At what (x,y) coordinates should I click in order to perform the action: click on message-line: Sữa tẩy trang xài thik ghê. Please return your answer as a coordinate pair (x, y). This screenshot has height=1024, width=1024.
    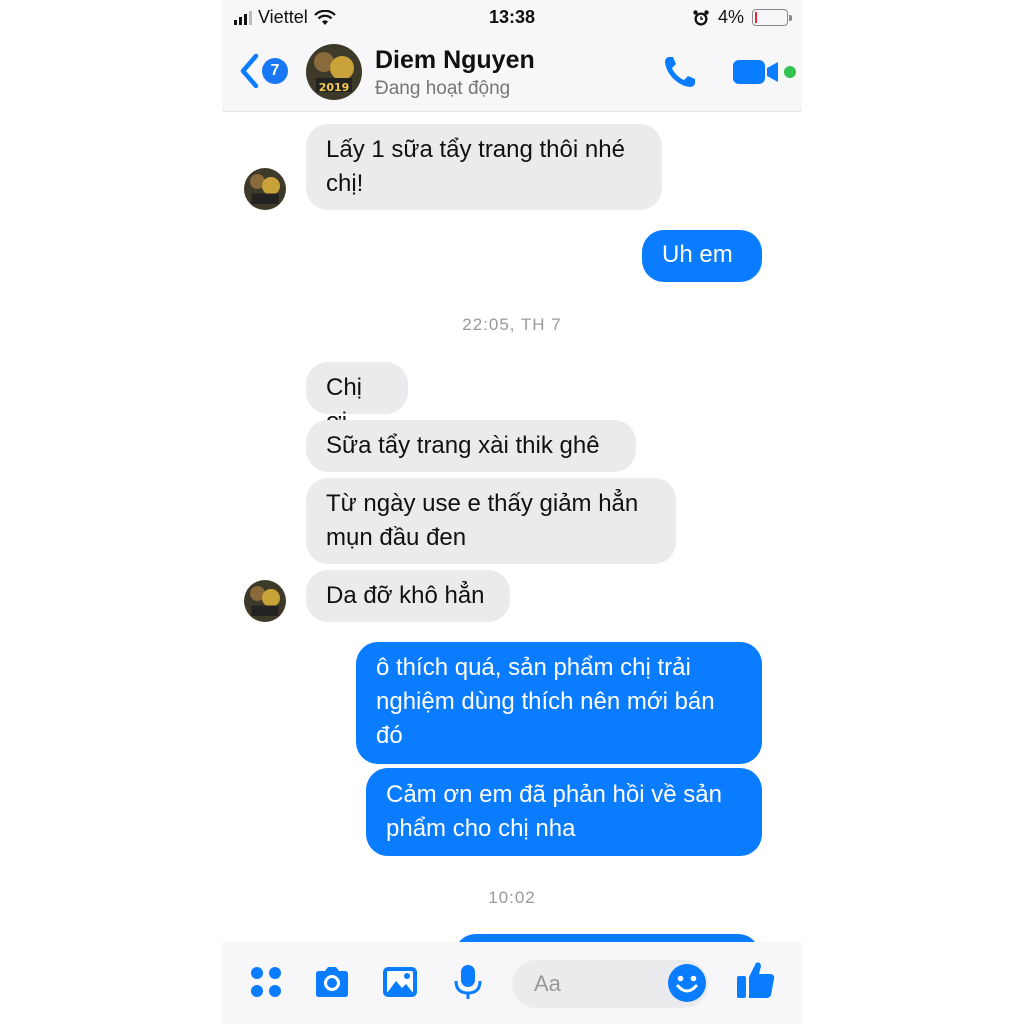
    Looking at the image, I should click on (463, 445).